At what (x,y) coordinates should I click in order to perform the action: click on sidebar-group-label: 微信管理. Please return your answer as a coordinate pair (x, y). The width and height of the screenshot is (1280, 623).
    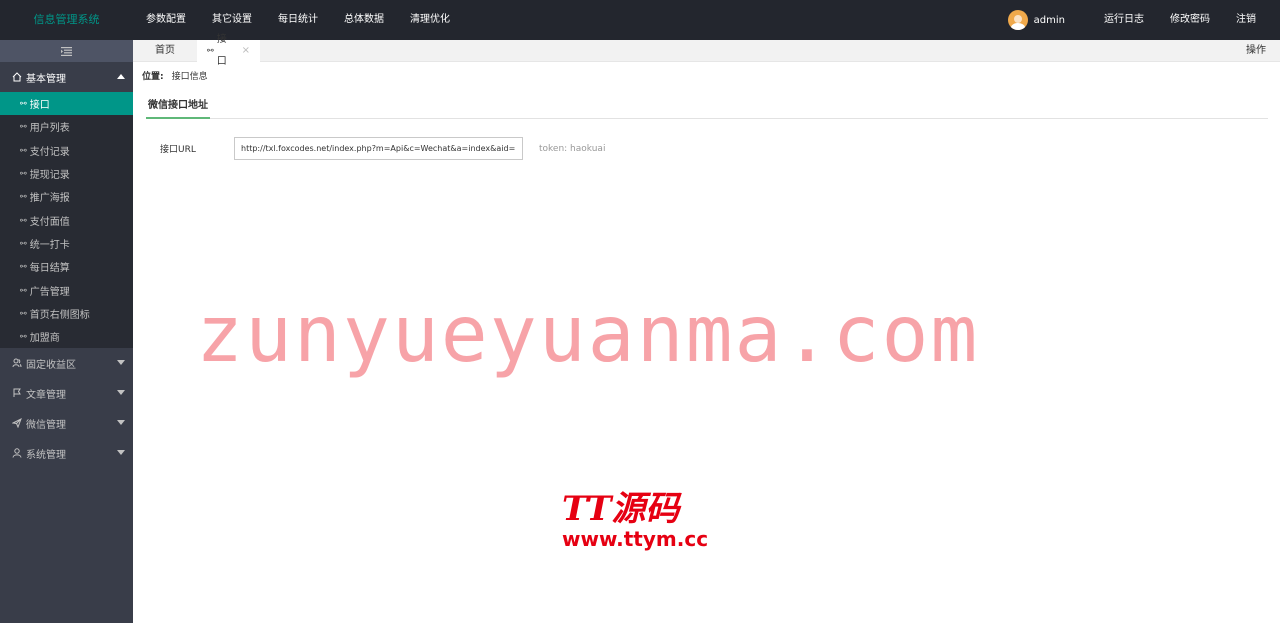
    Looking at the image, I should click on (46, 425).